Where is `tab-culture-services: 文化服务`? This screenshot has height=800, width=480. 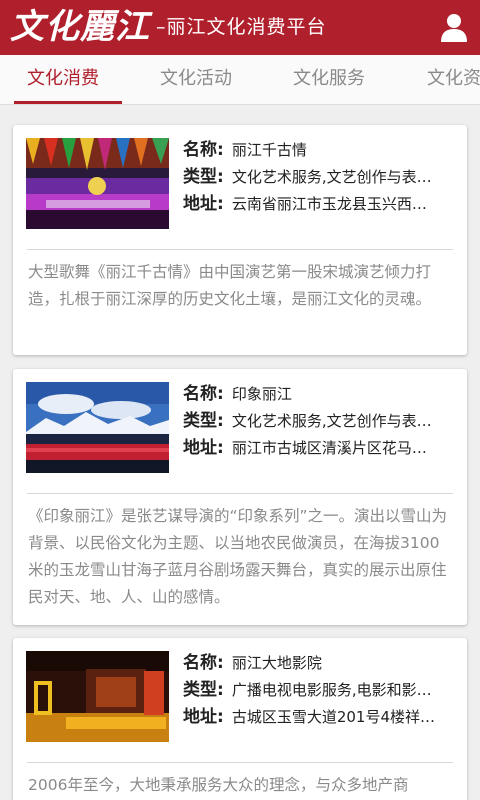 tab-culture-services: 文化服务 is located at coordinates (329, 79).